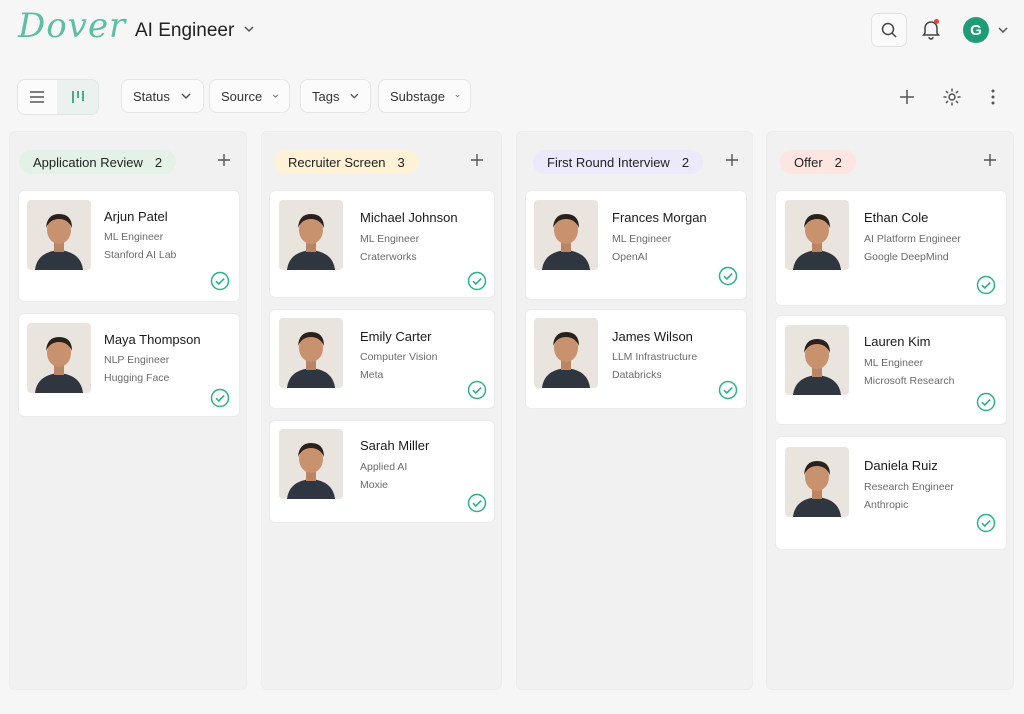 The image size is (1024, 714). I want to click on candidate-card: Emily Carter Computer Vision Meta, so click(382, 359).